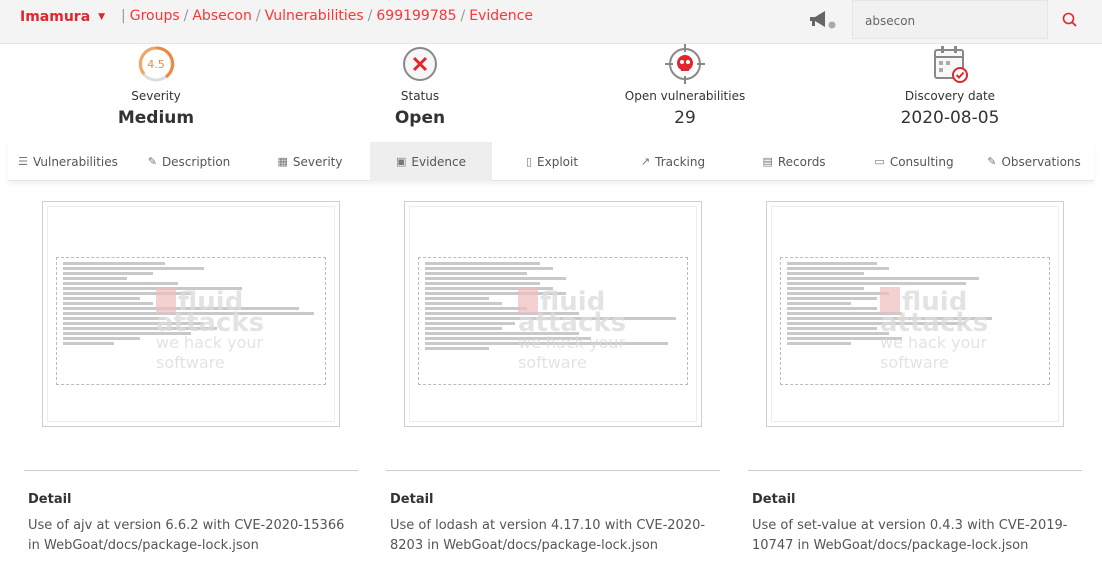  What do you see at coordinates (822, 20) in the screenshot?
I see `megaphone-icon` at bounding box center [822, 20].